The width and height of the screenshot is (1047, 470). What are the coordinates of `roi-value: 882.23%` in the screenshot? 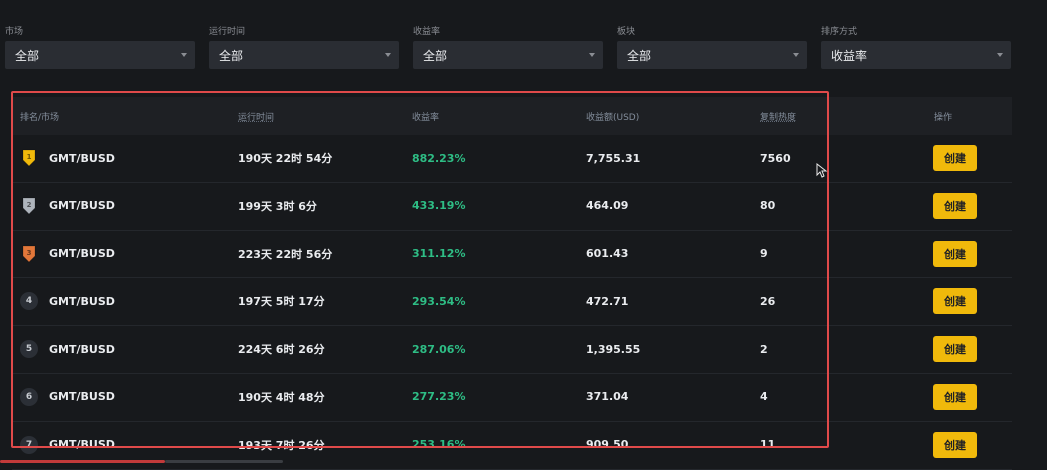 It's located at (439, 158).